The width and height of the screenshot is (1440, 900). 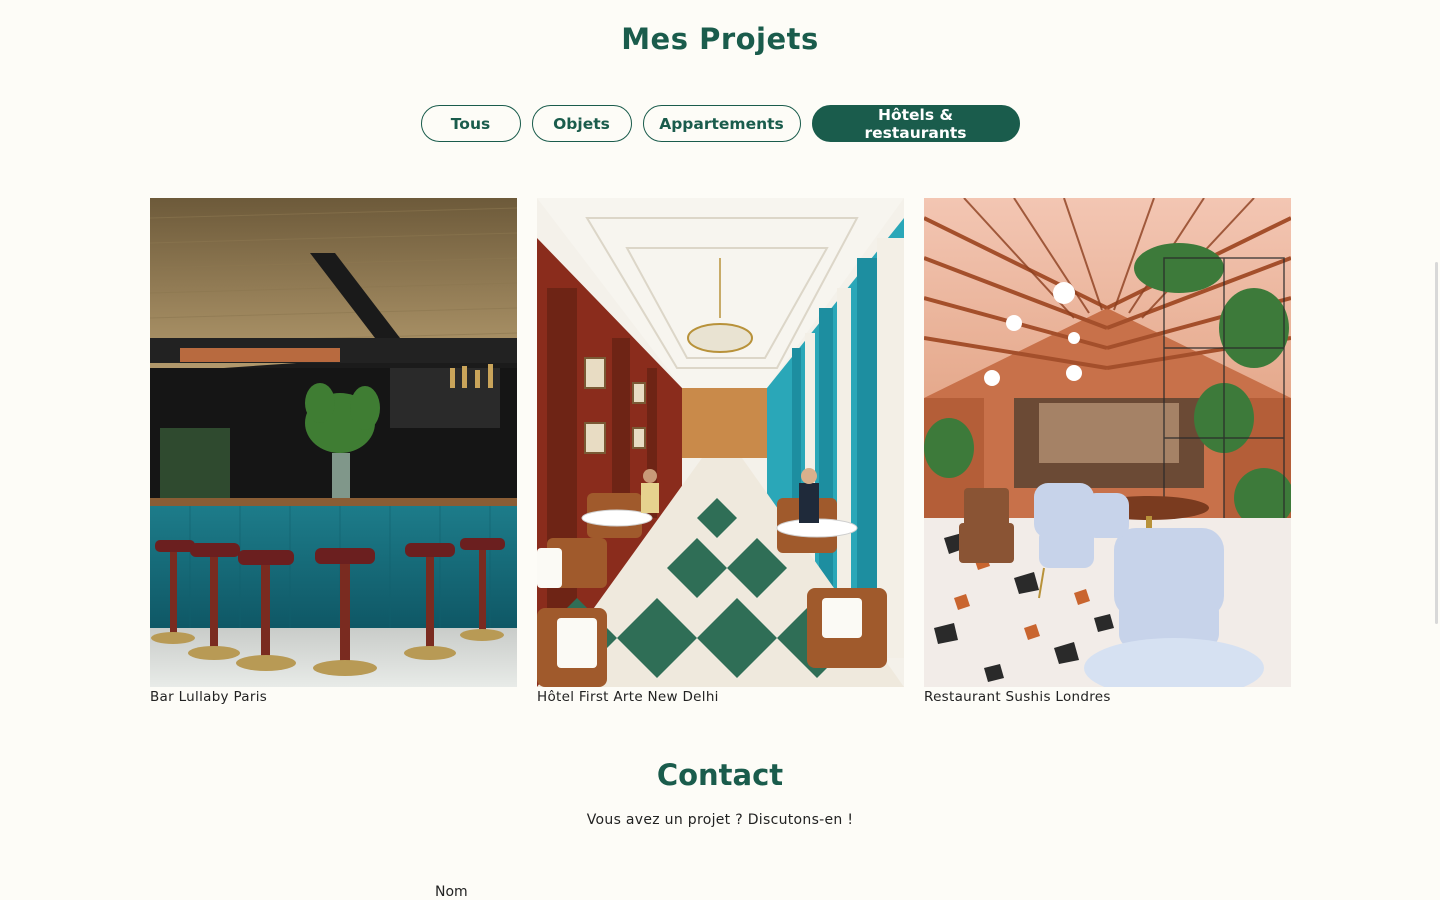 What do you see at coordinates (720, 820) in the screenshot?
I see `contact-subtitle: Vous avez un projet ? Discutons-en !` at bounding box center [720, 820].